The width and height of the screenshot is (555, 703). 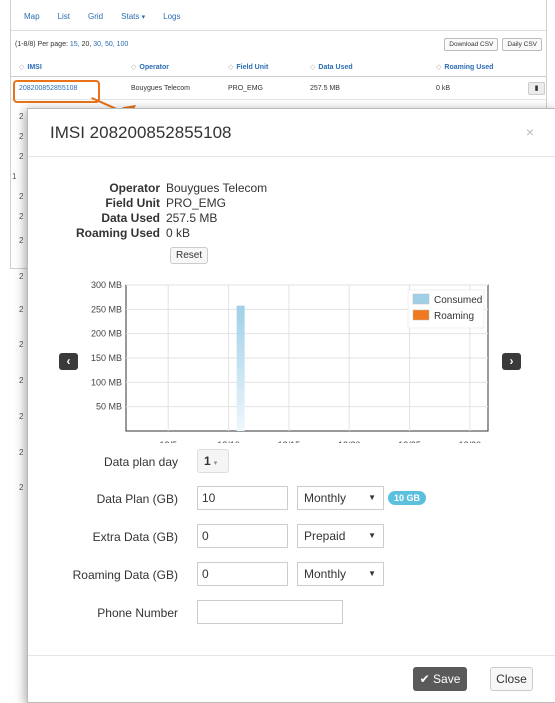 I want to click on page-size-15: 15,, so click(x=75, y=44).